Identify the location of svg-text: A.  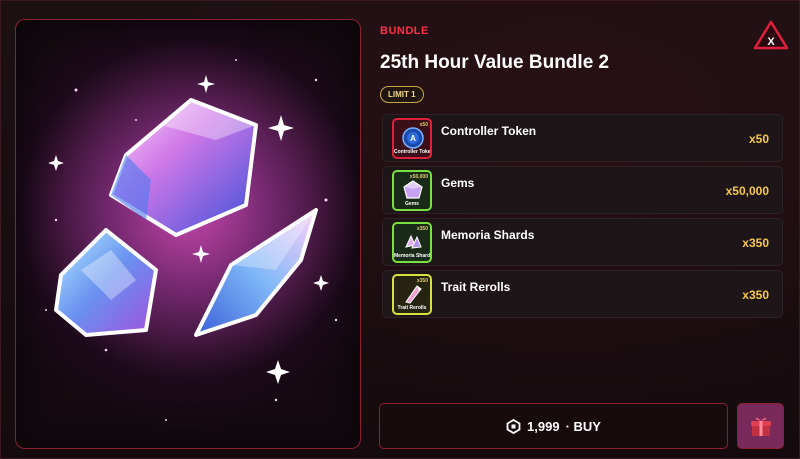
(413, 138).